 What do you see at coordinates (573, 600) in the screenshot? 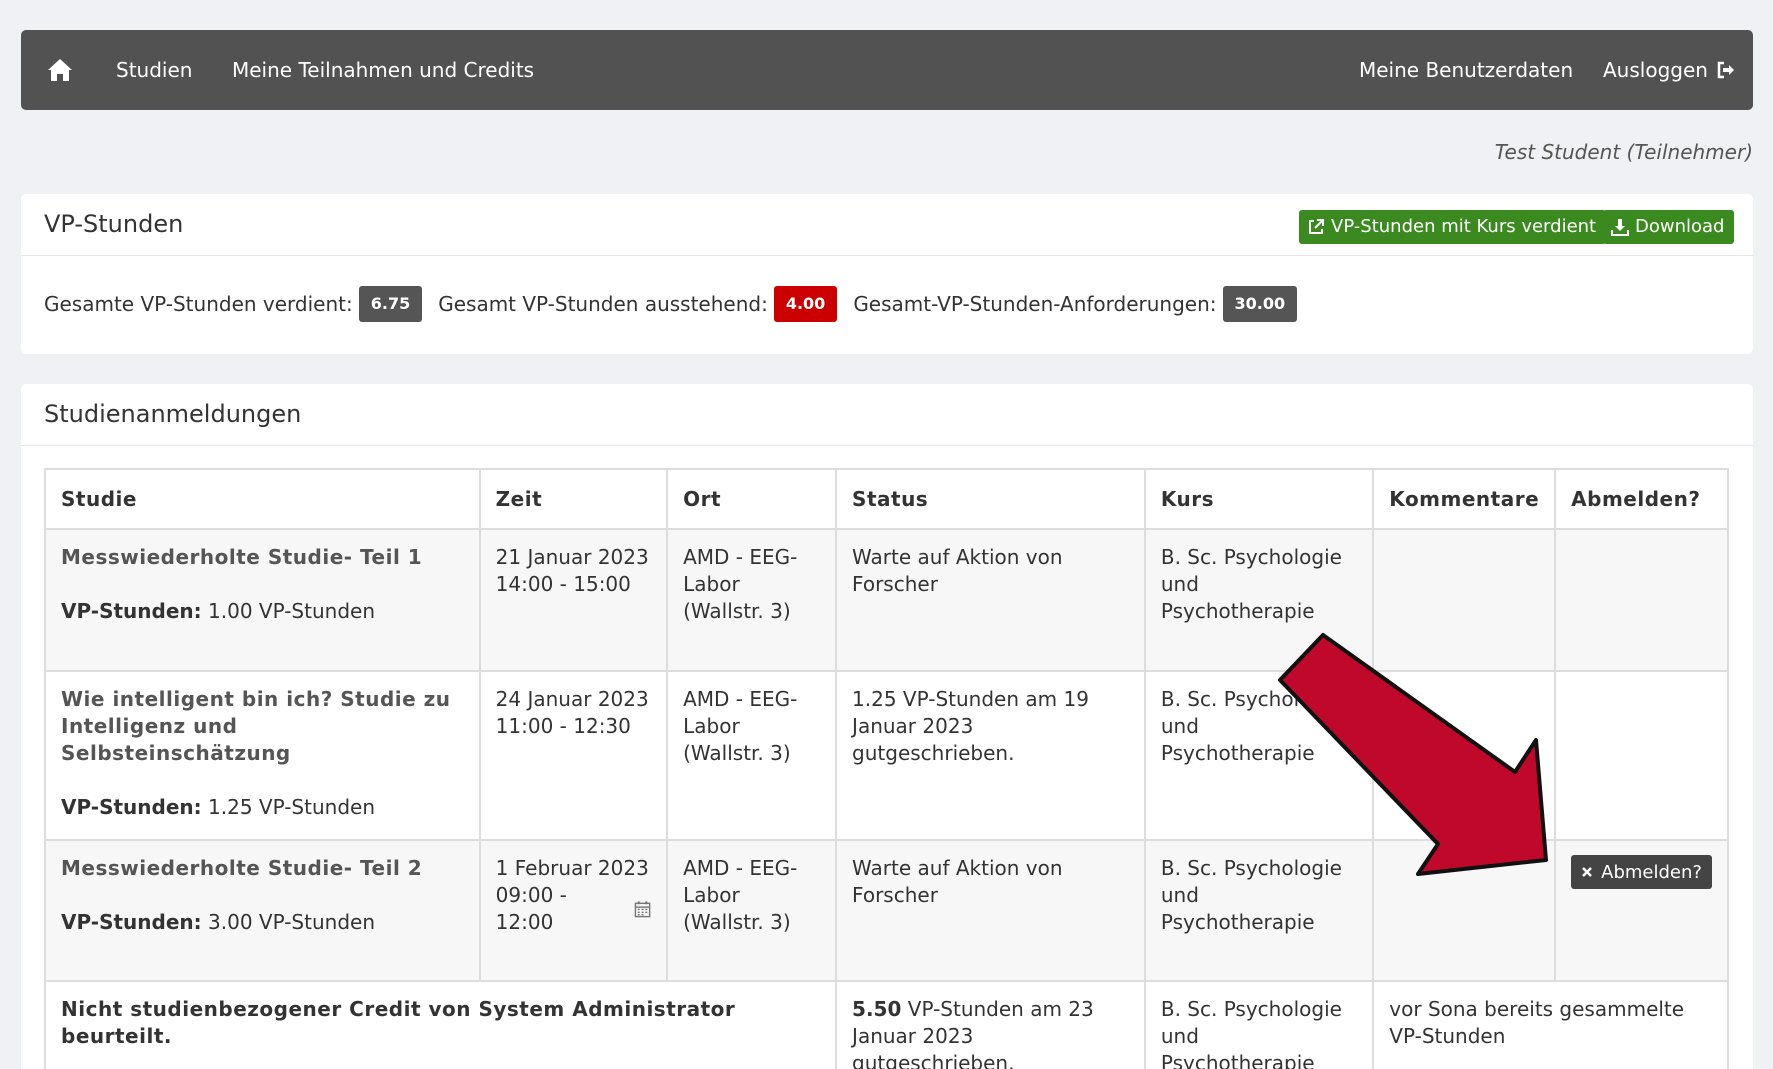
I see `time-cell: 21 Januar 2023 14:00 - 15:00` at bounding box center [573, 600].